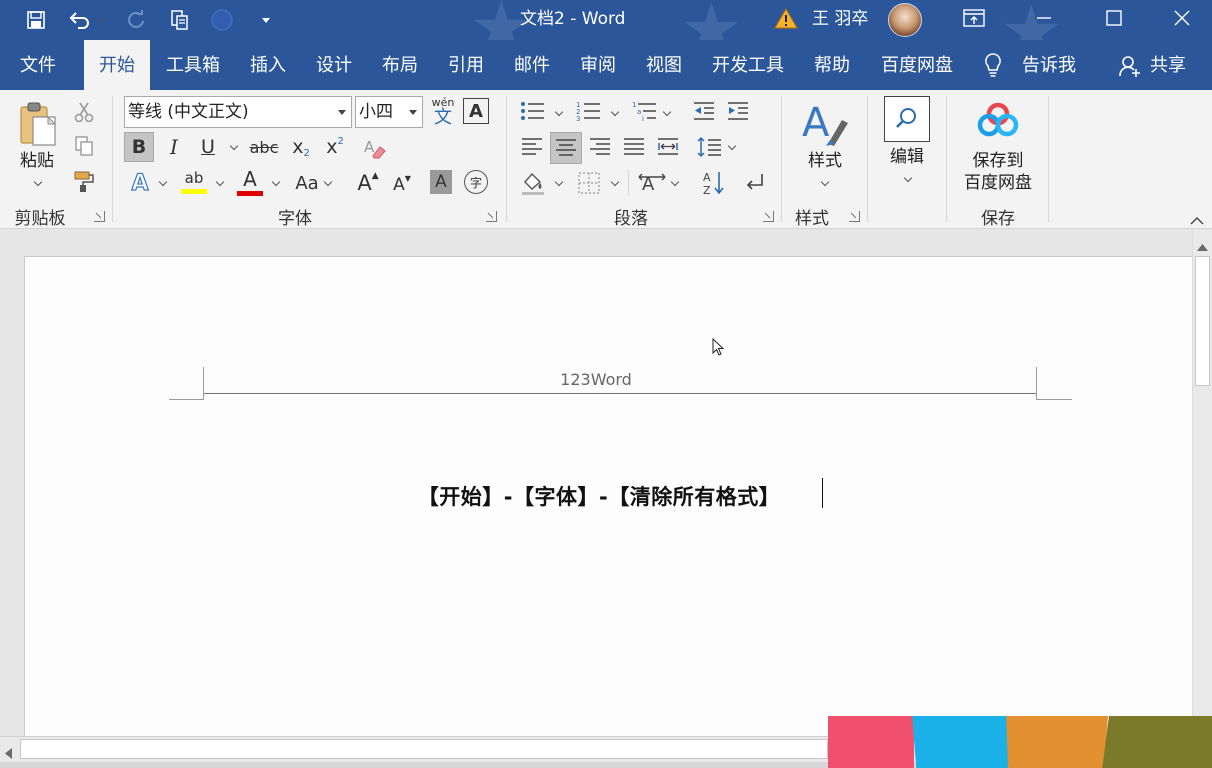  Describe the element at coordinates (250, 182) in the screenshot. I see `font-color-button: A` at that location.